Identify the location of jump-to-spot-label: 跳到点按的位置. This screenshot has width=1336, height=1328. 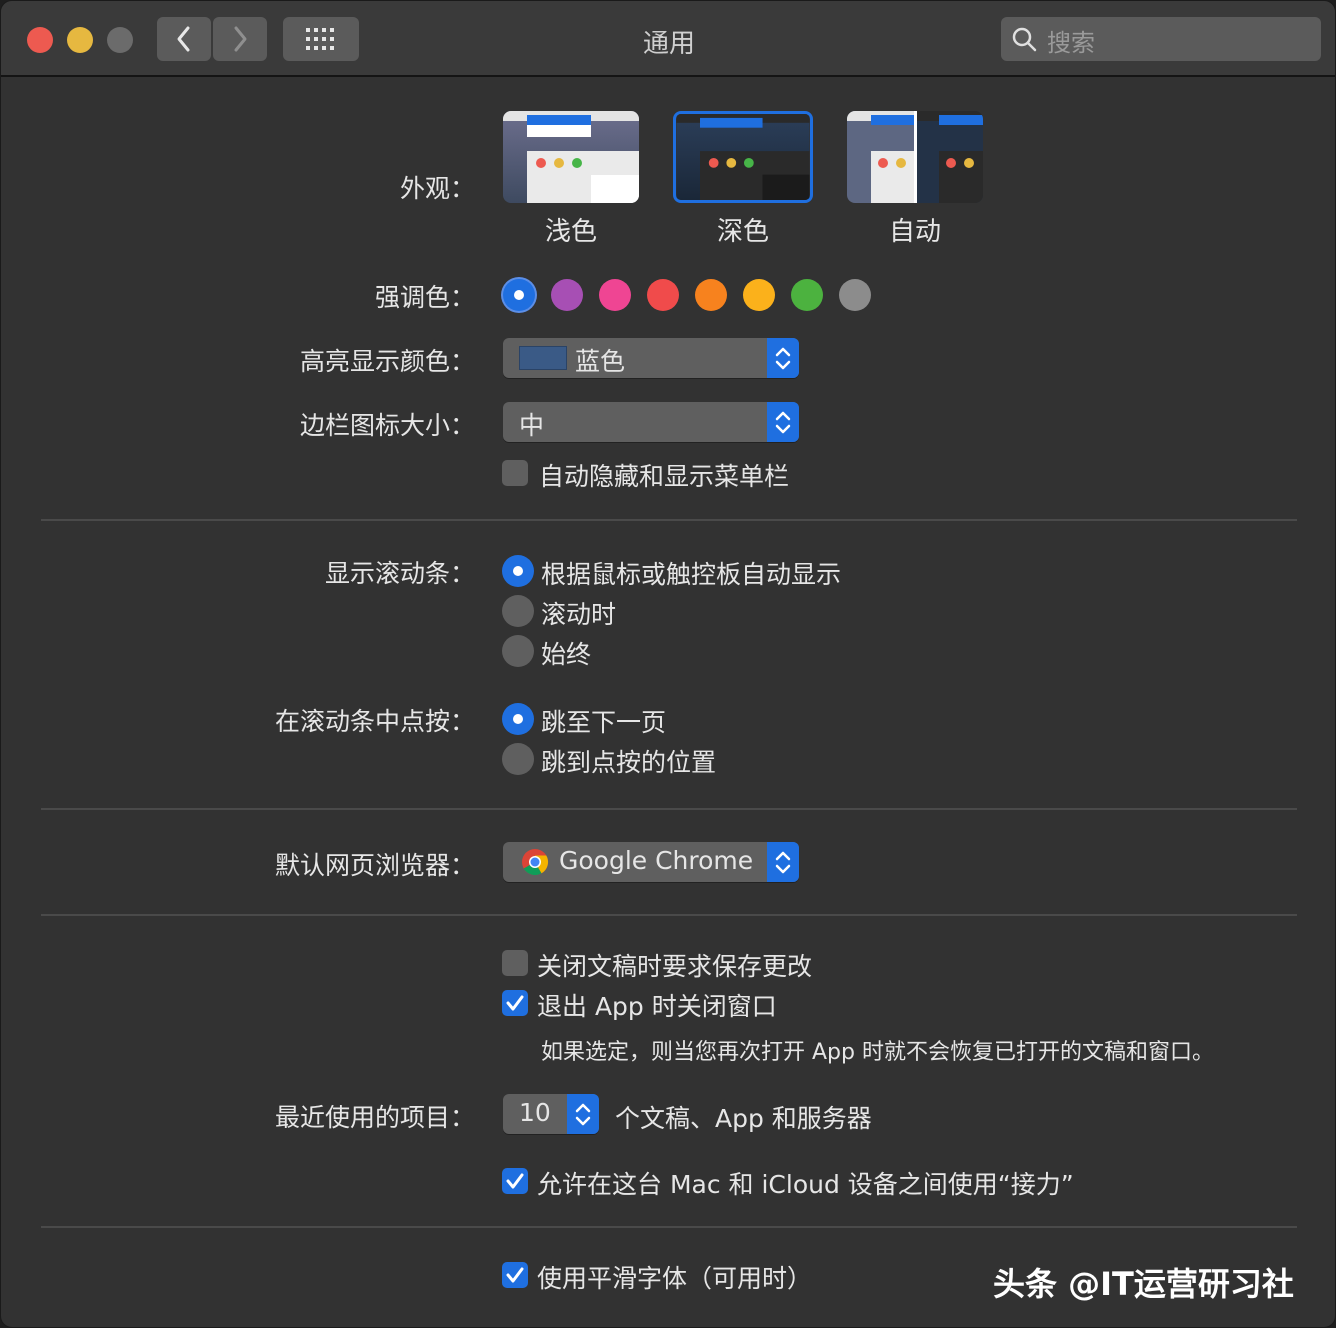
(629, 762).